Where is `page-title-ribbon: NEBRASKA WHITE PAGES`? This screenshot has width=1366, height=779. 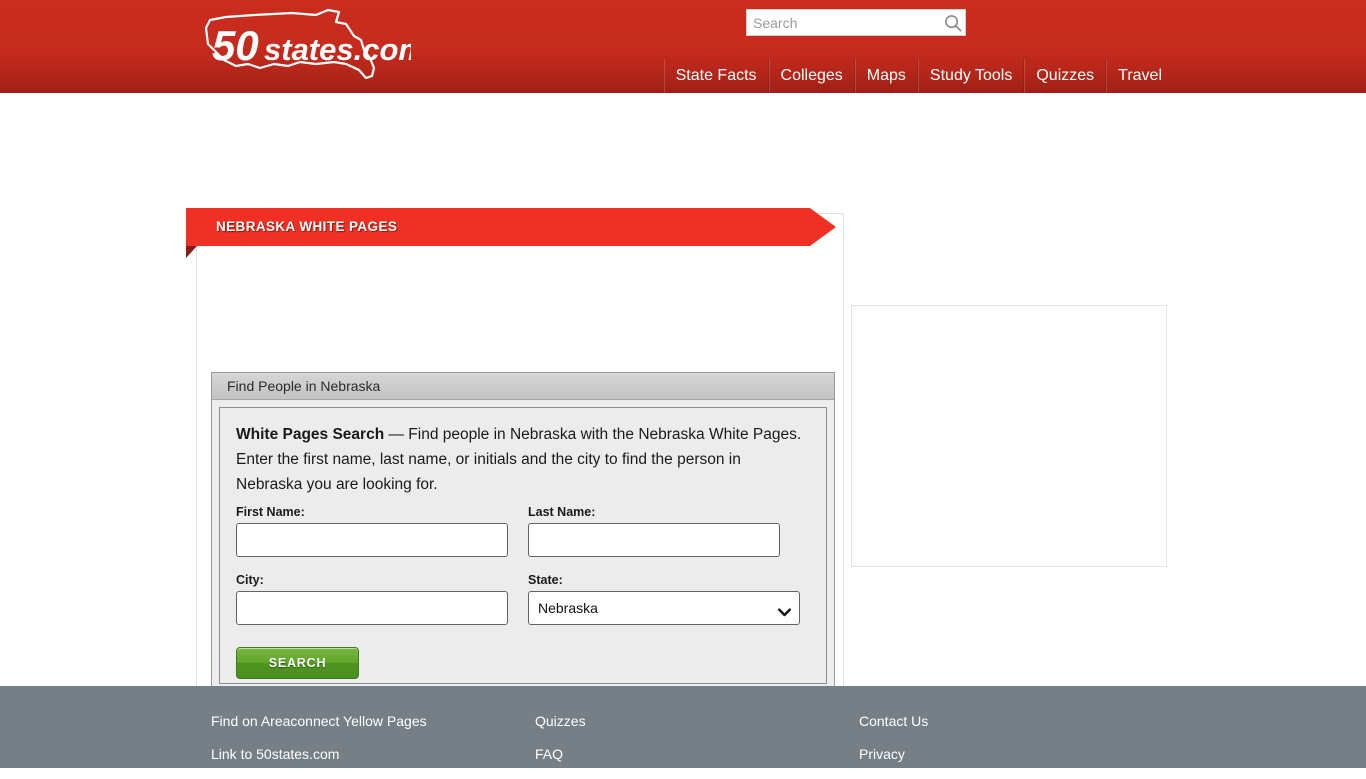 page-title-ribbon: NEBRASKA WHITE PAGES is located at coordinates (511, 233).